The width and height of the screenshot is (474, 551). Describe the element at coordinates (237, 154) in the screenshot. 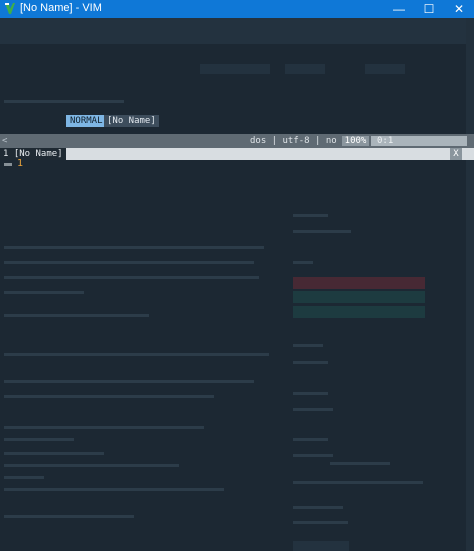

I see `tab-line: 1 [No Name] X` at that location.